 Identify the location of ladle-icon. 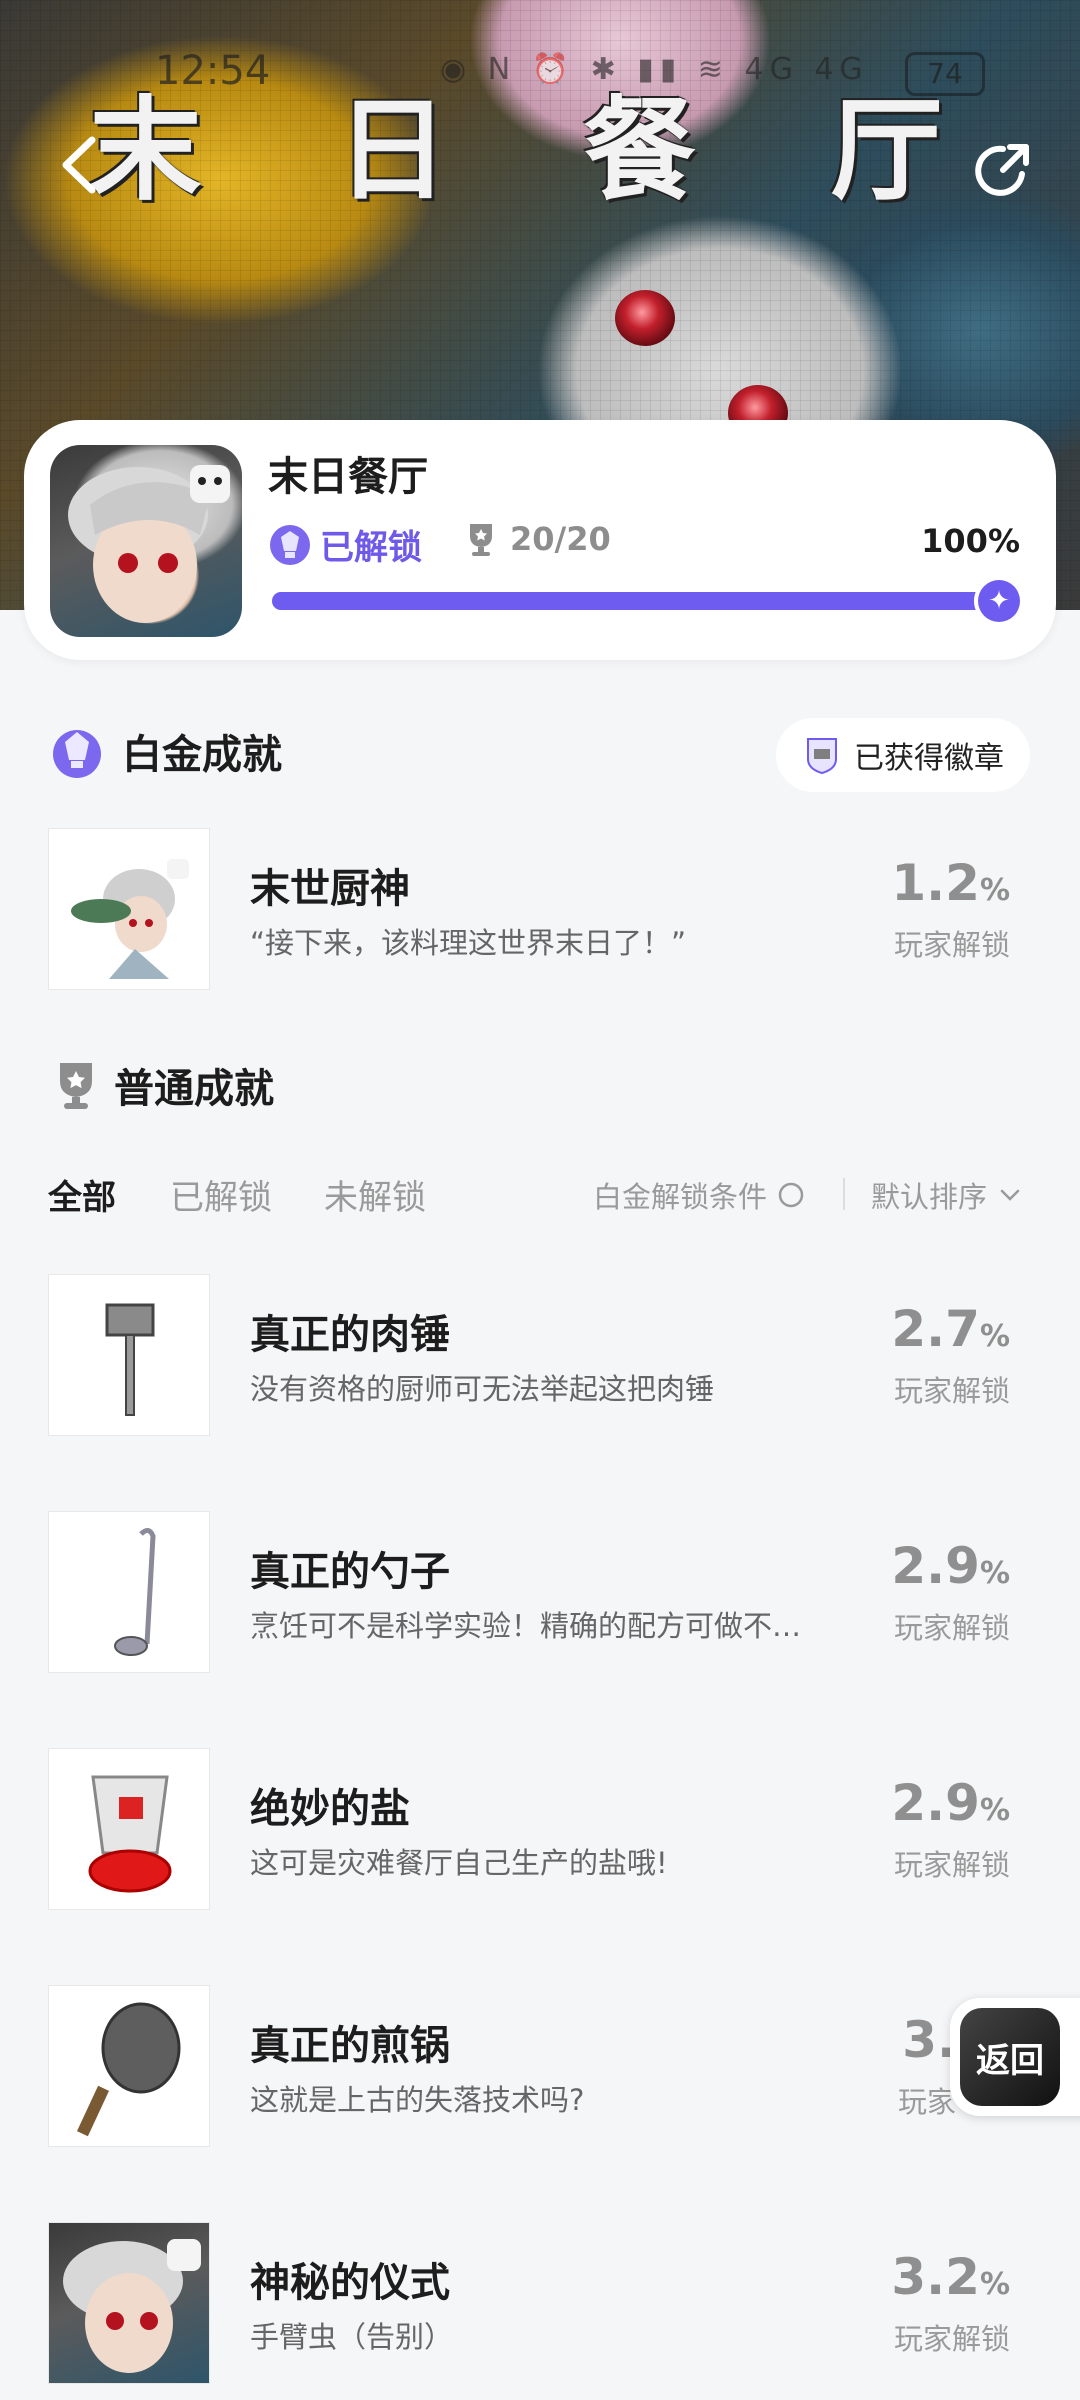
(129, 1592).